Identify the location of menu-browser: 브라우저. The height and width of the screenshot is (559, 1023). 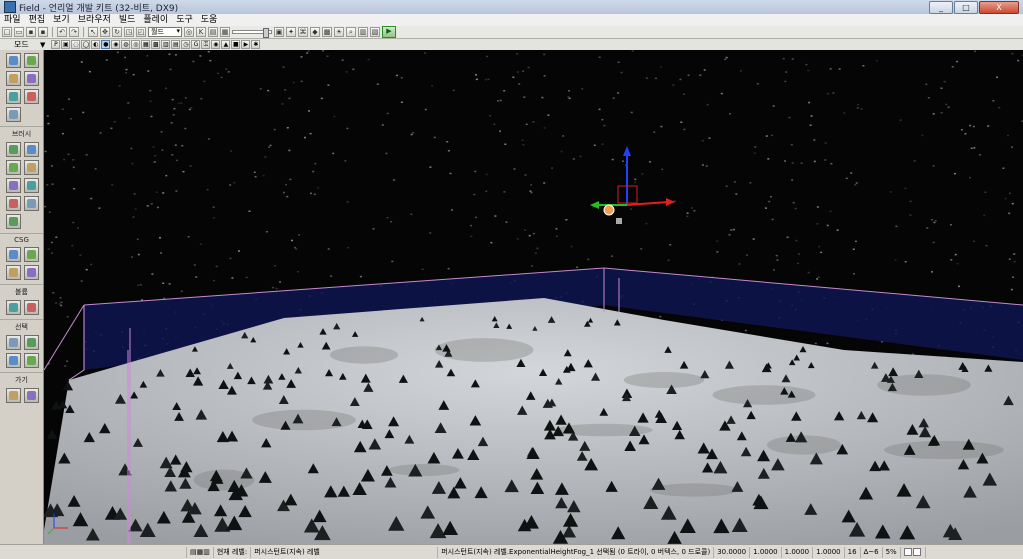
(94, 20).